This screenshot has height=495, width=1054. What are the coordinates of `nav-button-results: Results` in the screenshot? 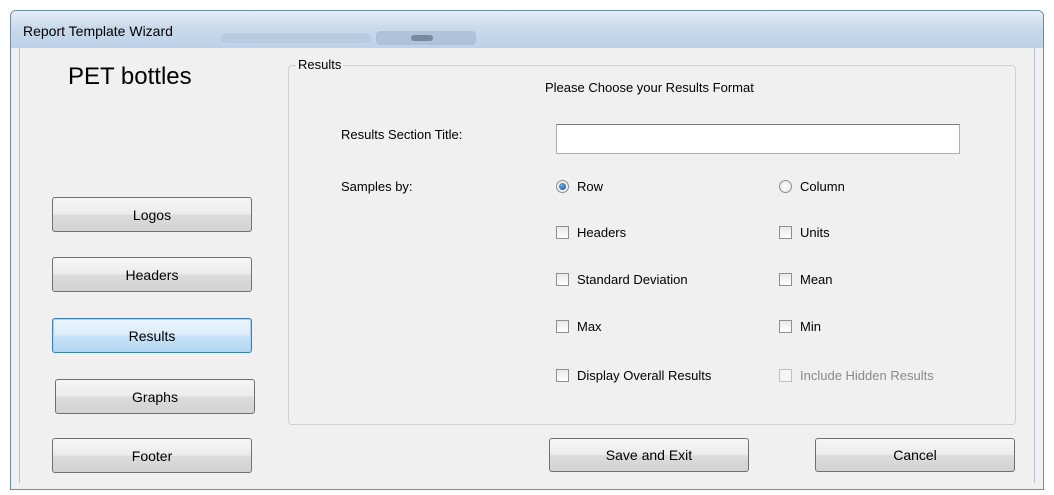 It's located at (152, 335).